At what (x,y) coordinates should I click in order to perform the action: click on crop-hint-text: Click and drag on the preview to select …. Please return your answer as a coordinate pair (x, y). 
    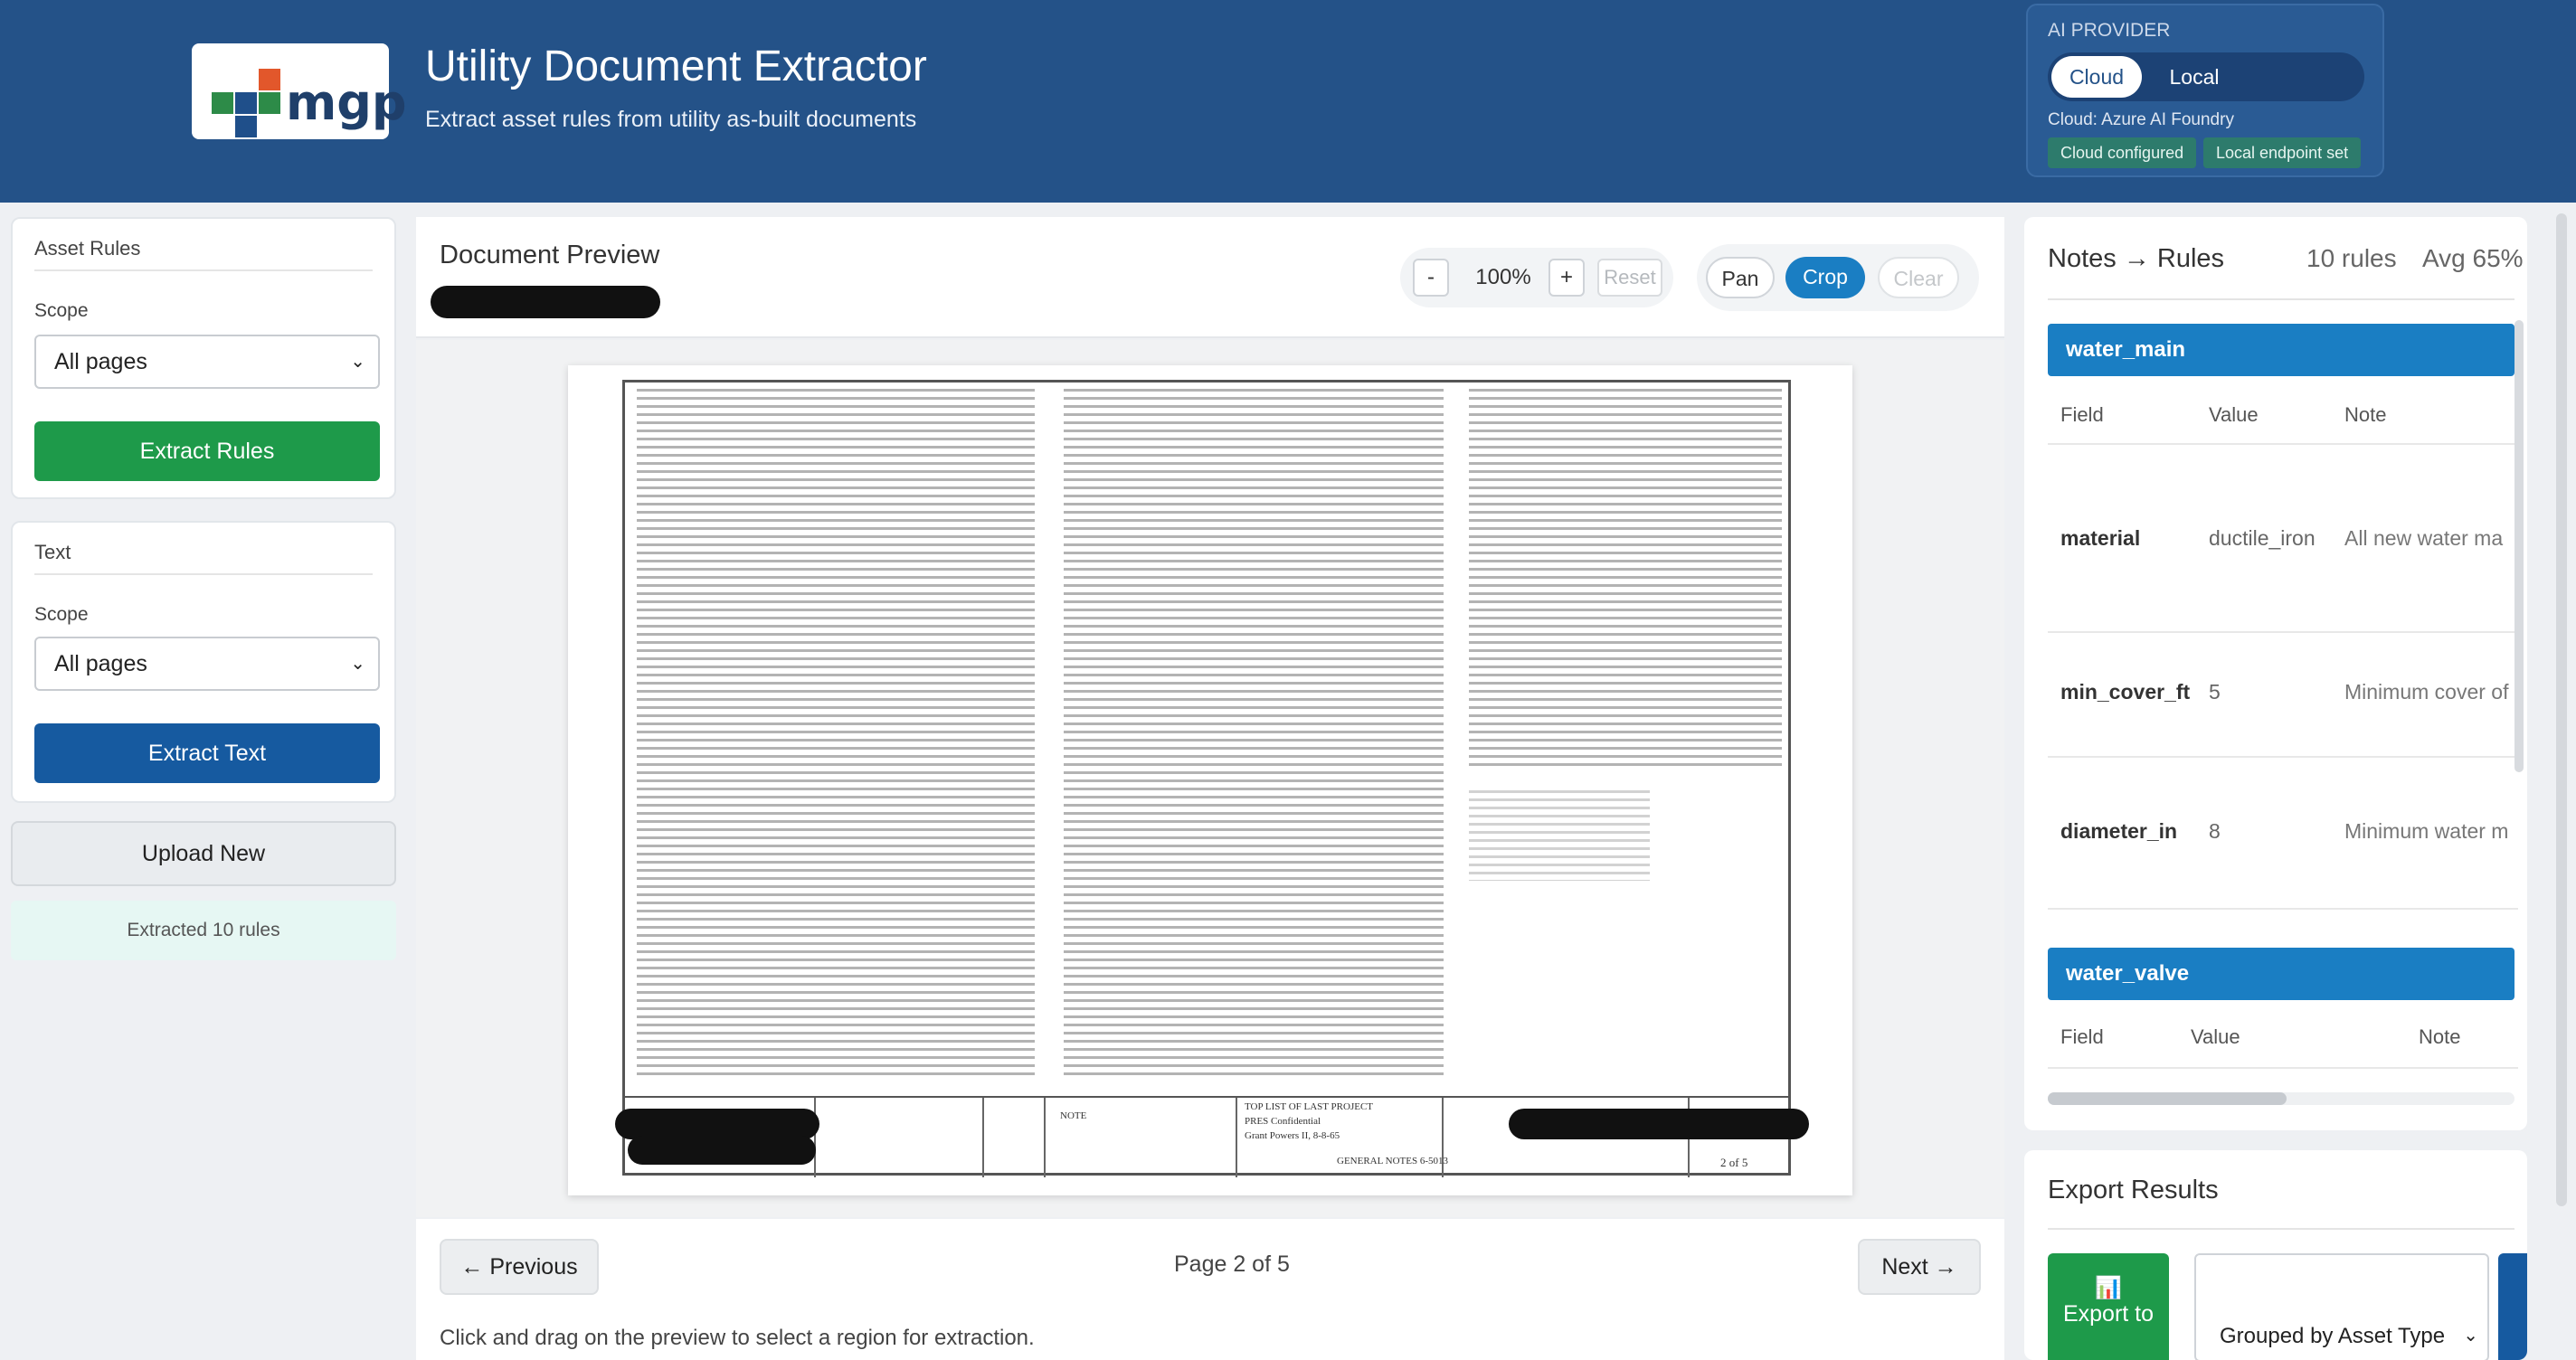
    Looking at the image, I should click on (737, 1338).